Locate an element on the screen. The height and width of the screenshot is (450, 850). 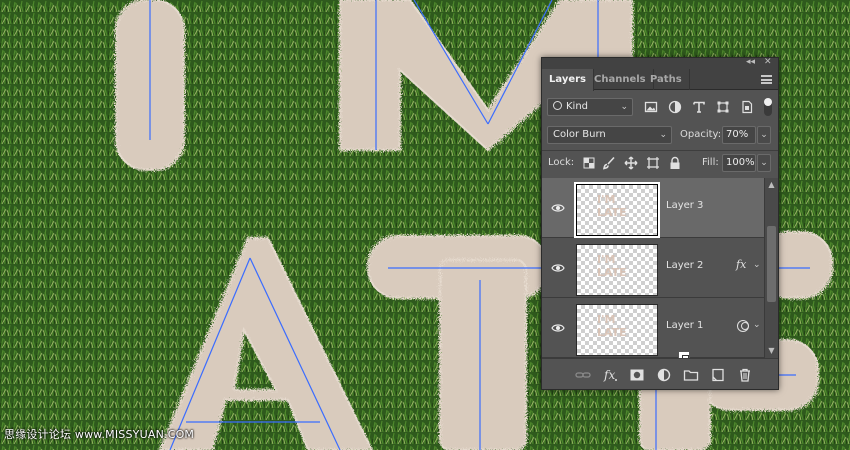
layer-name: Layer 2 is located at coordinates (684, 265).